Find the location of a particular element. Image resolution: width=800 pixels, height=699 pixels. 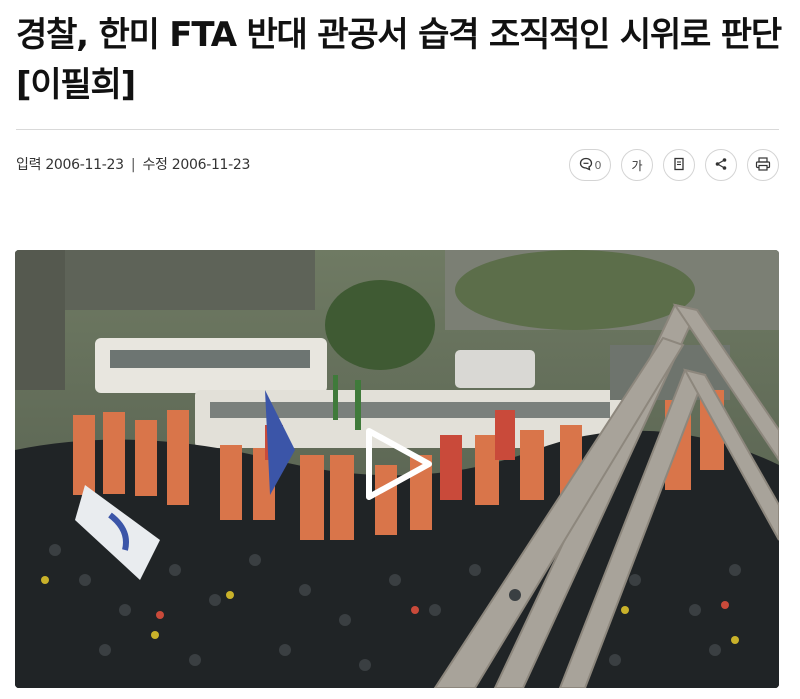

published-date: 2006-11-23 is located at coordinates (84, 165).